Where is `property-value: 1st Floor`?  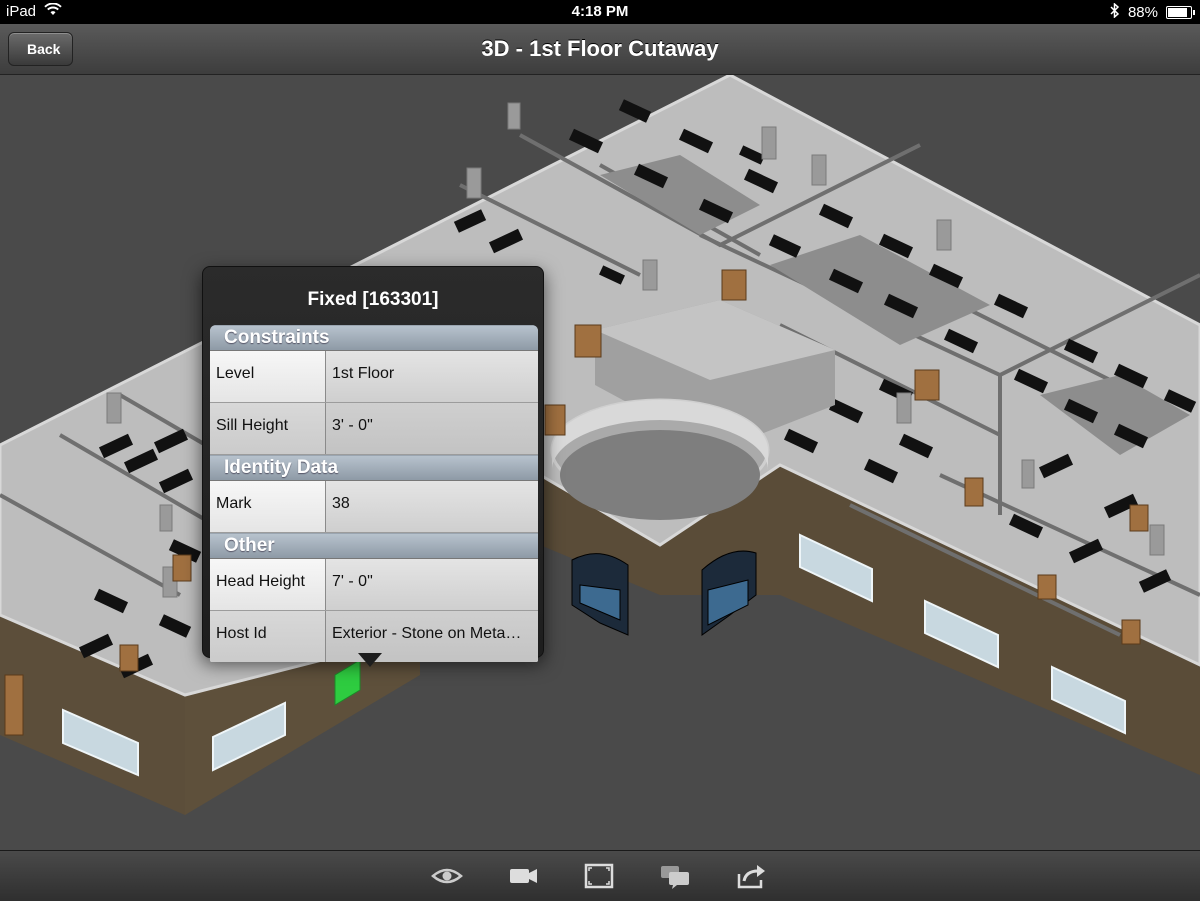 property-value: 1st Floor is located at coordinates (432, 376).